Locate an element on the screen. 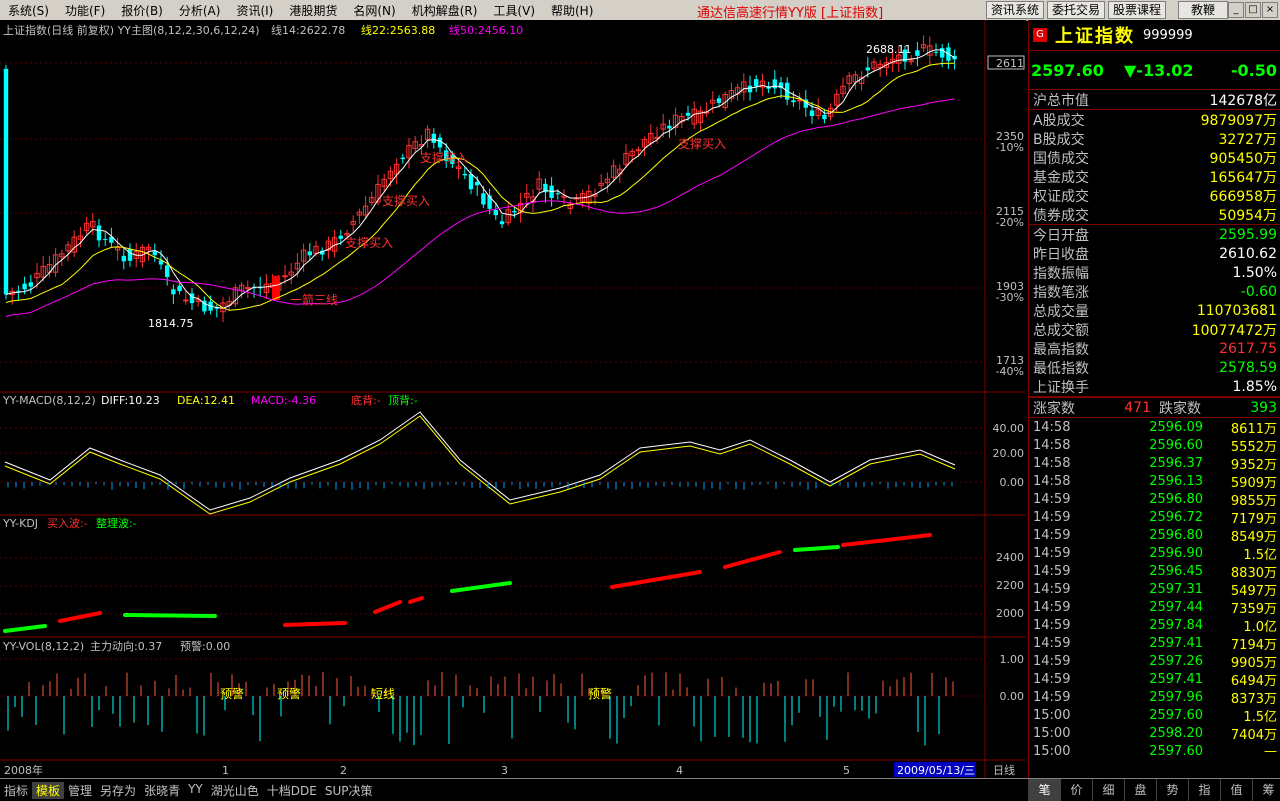 The width and height of the screenshot is (1280, 801). teaching-button: 教鞭 is located at coordinates (1203, 10).